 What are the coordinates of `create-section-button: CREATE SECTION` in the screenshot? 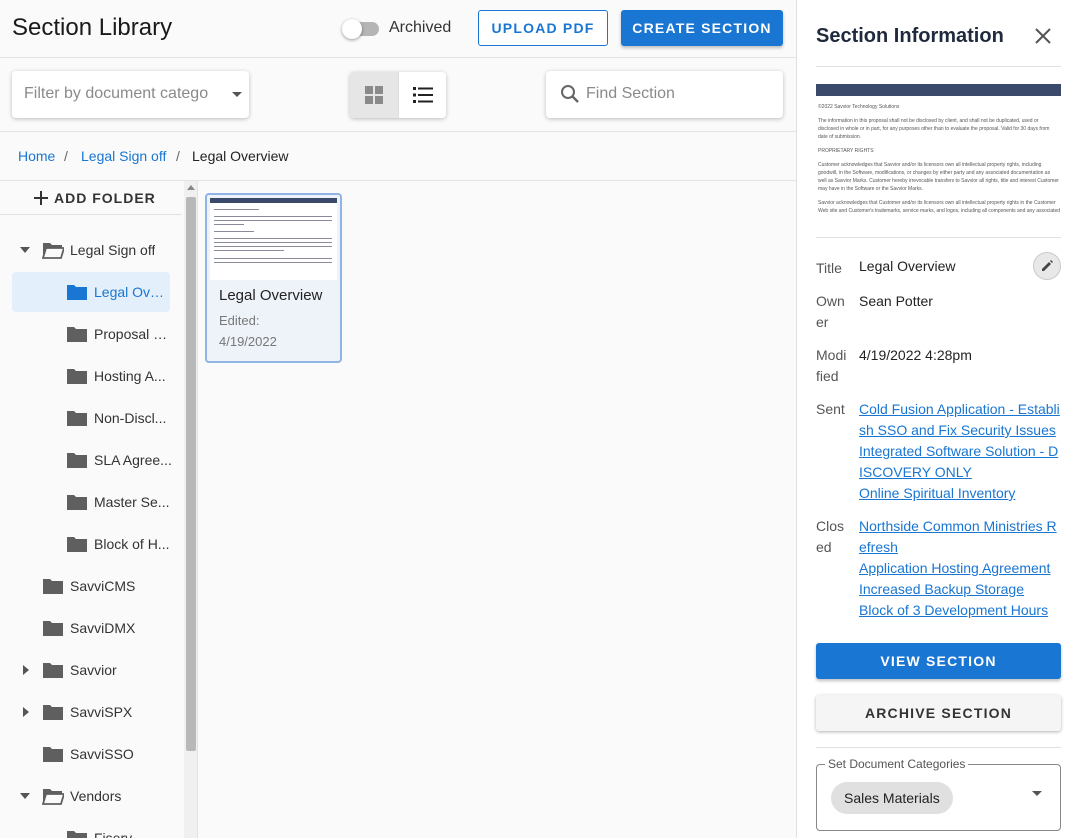 It's located at (702, 28).